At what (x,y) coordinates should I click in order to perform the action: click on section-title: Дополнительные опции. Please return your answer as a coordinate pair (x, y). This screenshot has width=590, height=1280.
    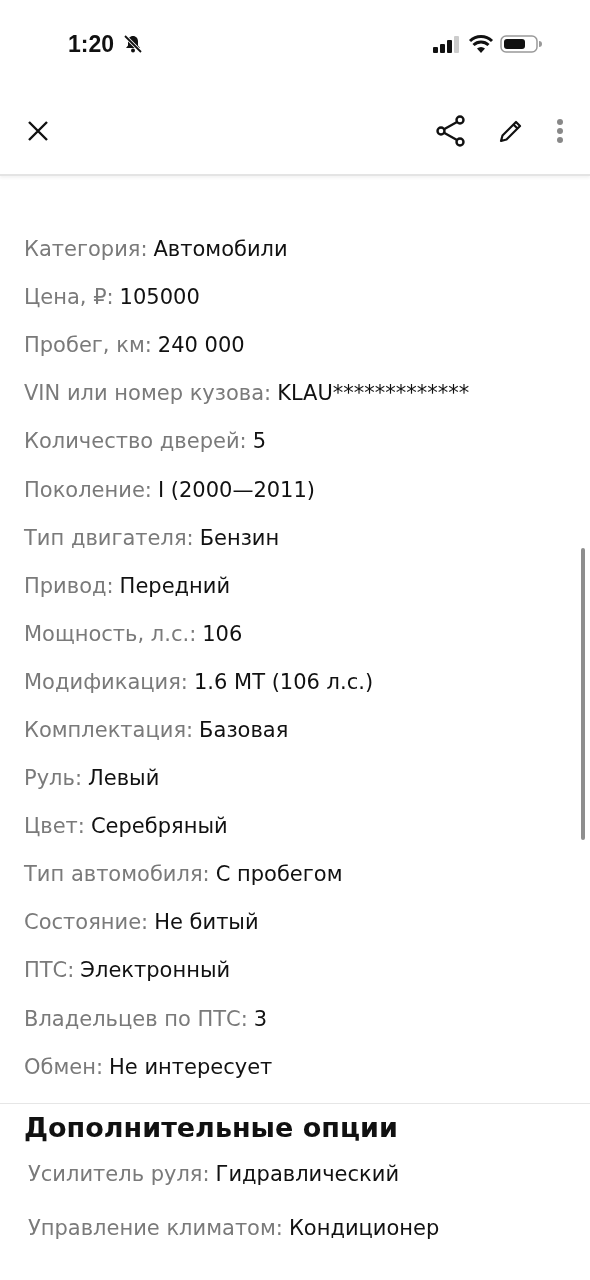
    Looking at the image, I should click on (211, 1127).